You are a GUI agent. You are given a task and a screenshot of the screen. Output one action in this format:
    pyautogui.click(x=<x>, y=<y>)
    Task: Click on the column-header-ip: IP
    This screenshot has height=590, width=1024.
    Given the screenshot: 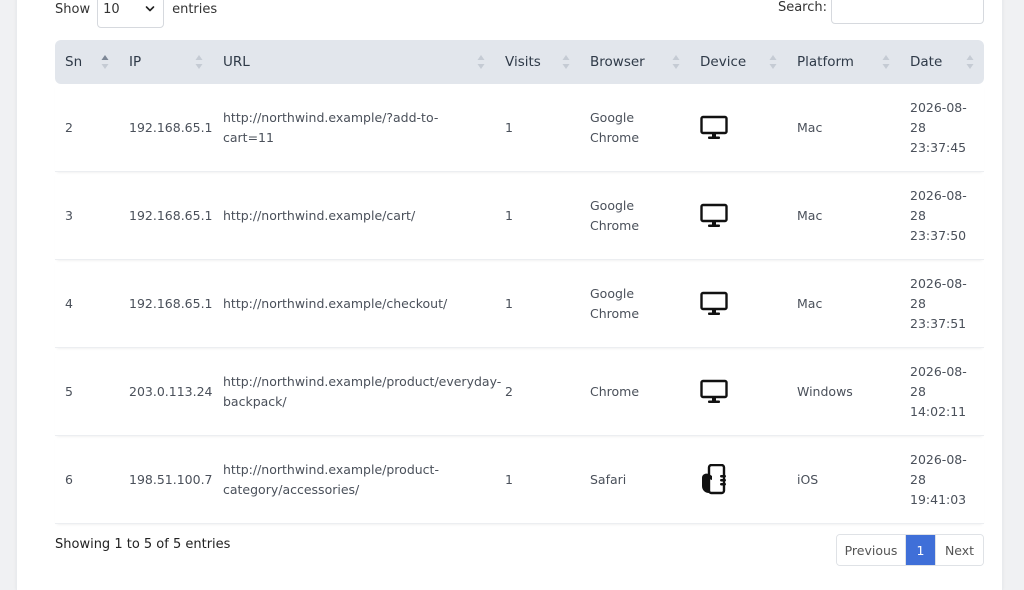 What is the action you would take?
    pyautogui.click(x=166, y=62)
    